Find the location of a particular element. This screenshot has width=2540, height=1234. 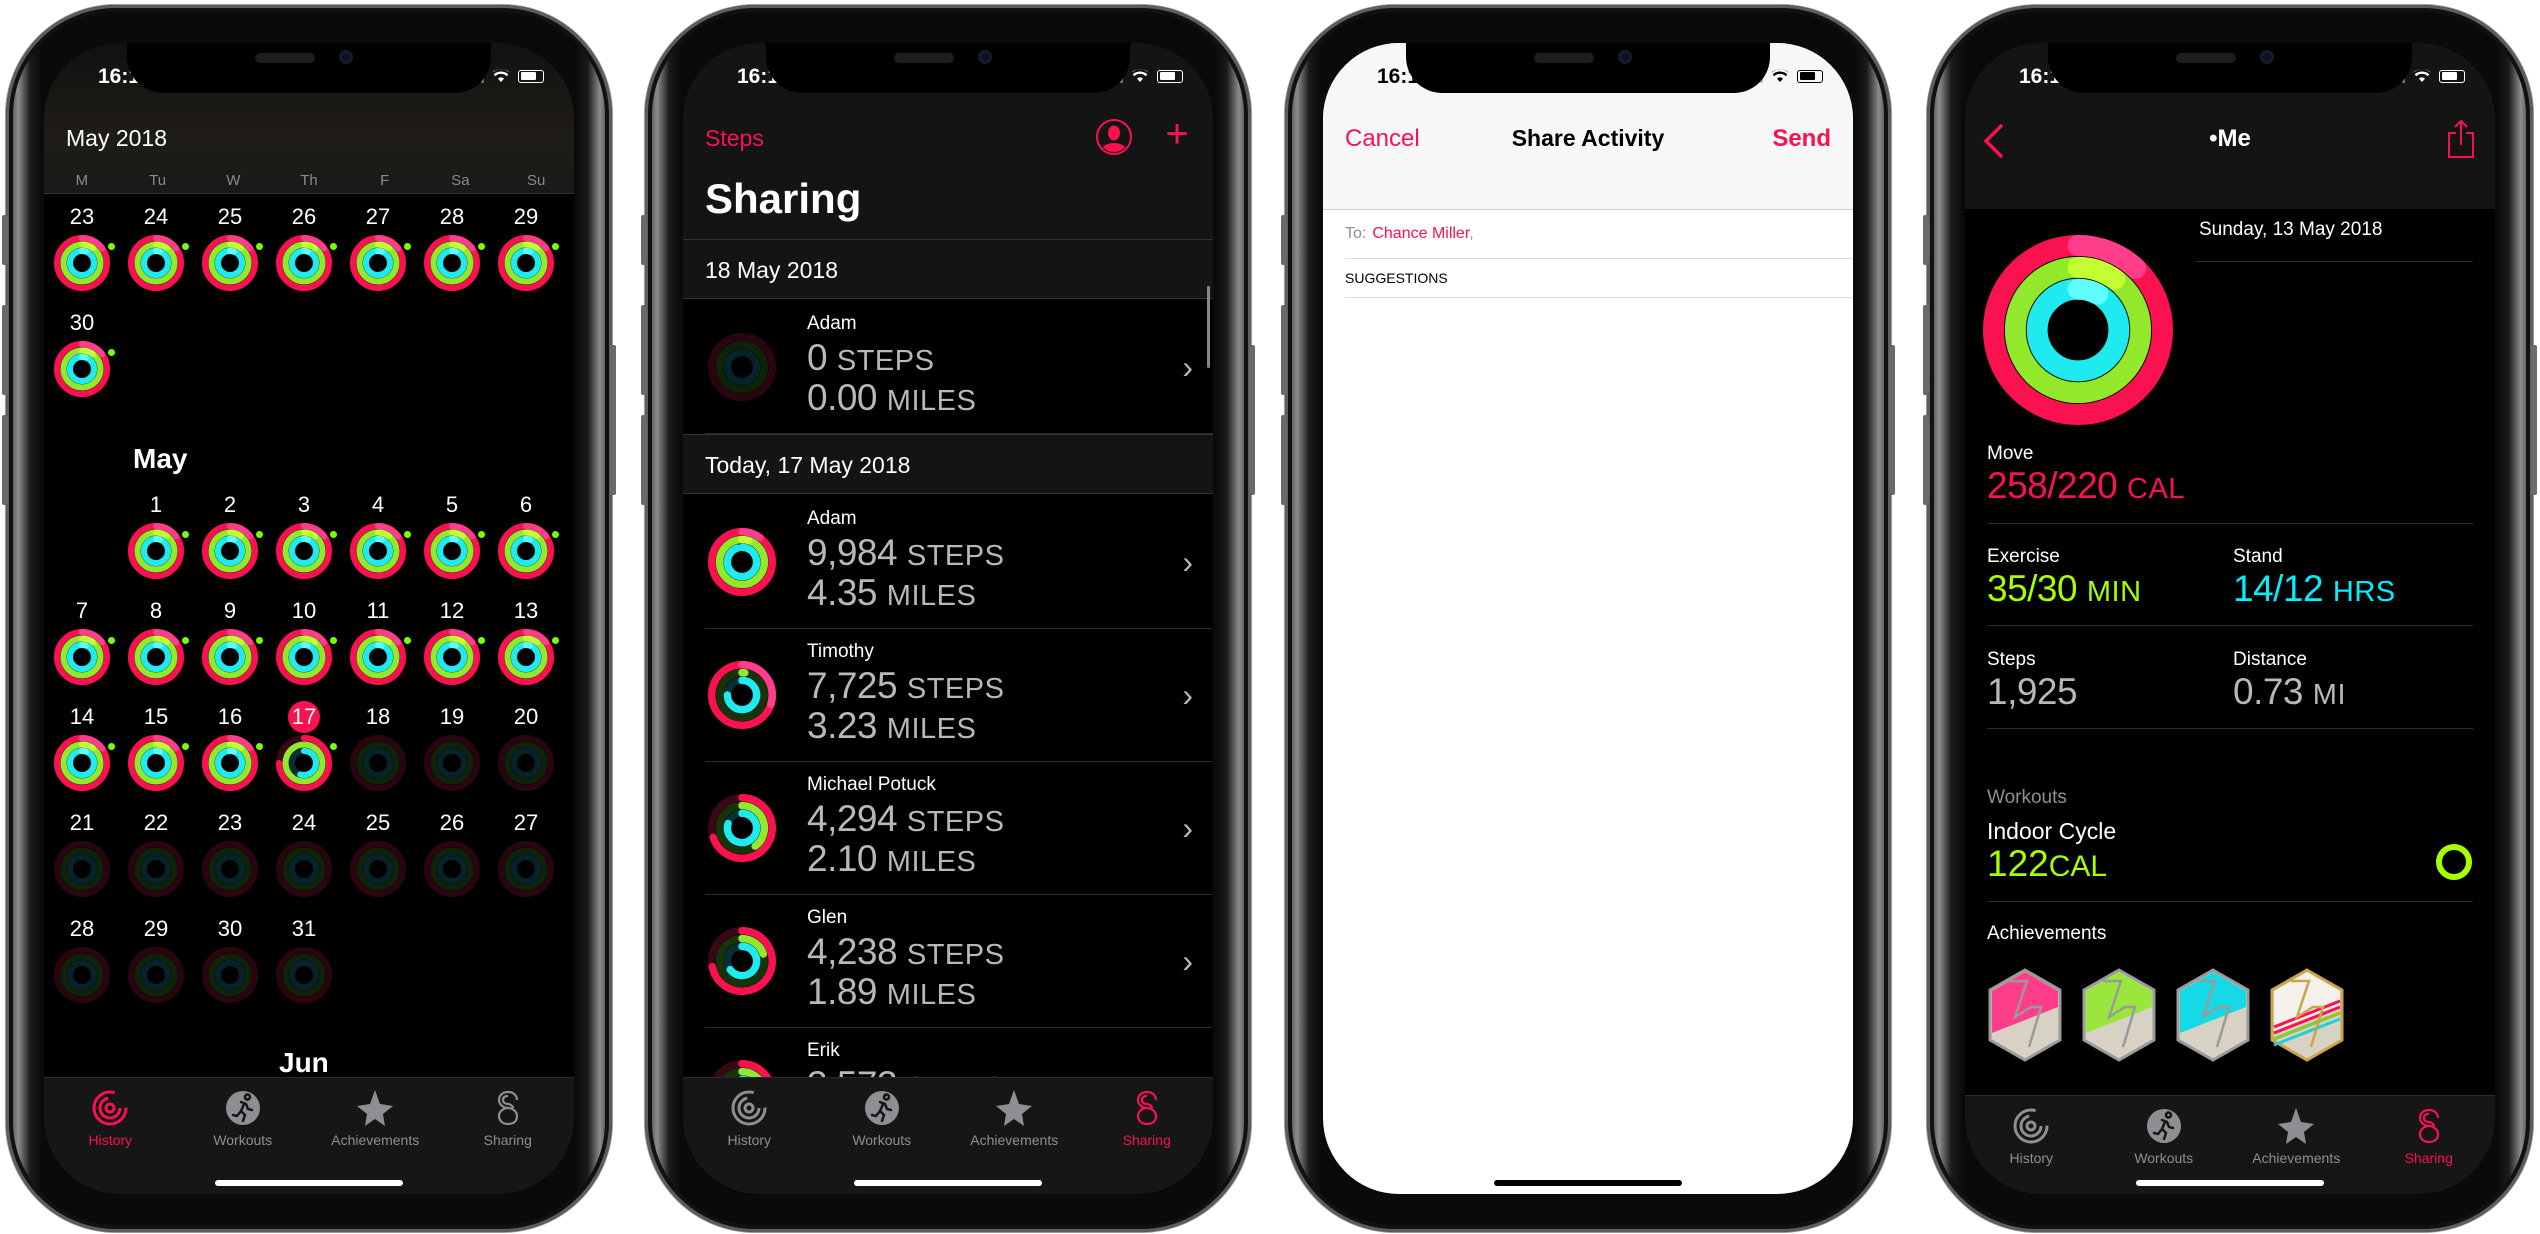

calendar-day: 9 is located at coordinates (230, 640).